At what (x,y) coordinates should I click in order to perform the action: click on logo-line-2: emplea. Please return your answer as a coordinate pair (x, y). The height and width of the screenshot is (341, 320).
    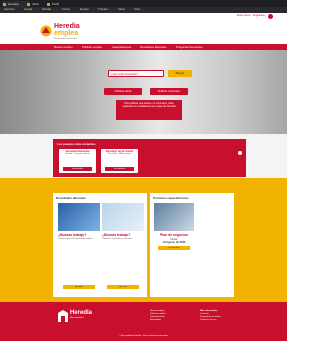
    Looking at the image, I should click on (66, 33).